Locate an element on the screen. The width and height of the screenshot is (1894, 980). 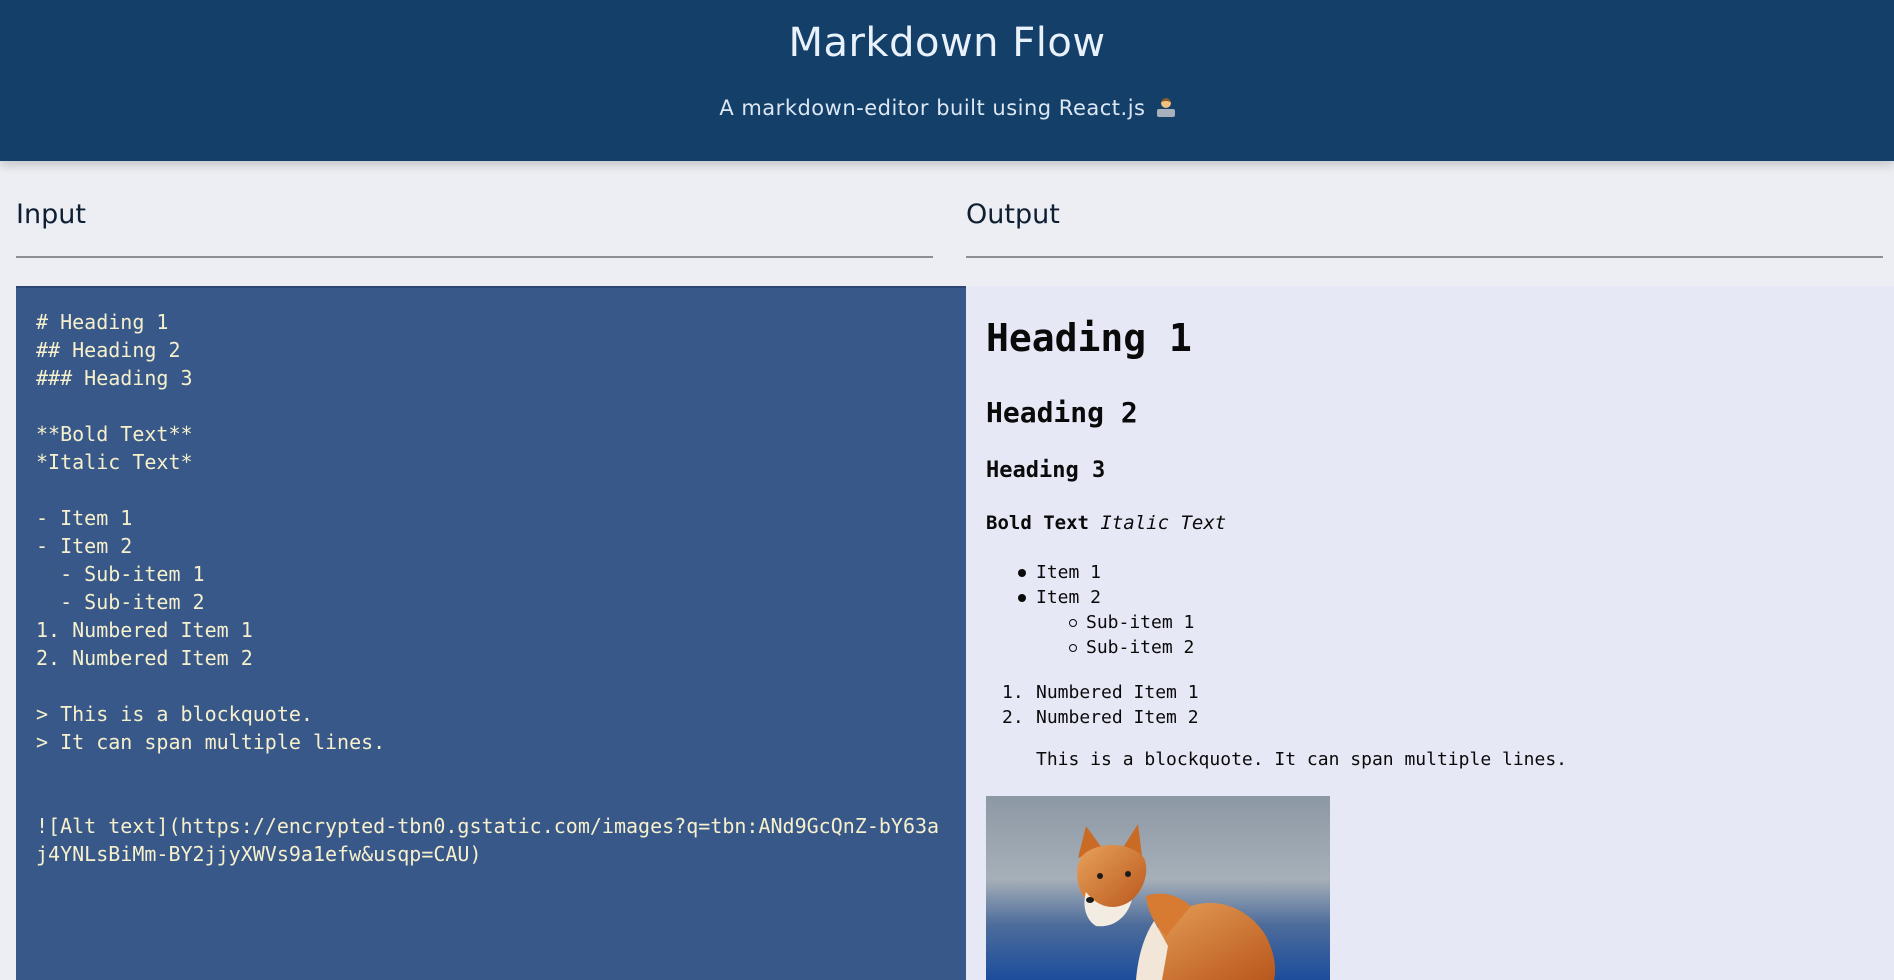
fox-image is located at coordinates (1158, 888).